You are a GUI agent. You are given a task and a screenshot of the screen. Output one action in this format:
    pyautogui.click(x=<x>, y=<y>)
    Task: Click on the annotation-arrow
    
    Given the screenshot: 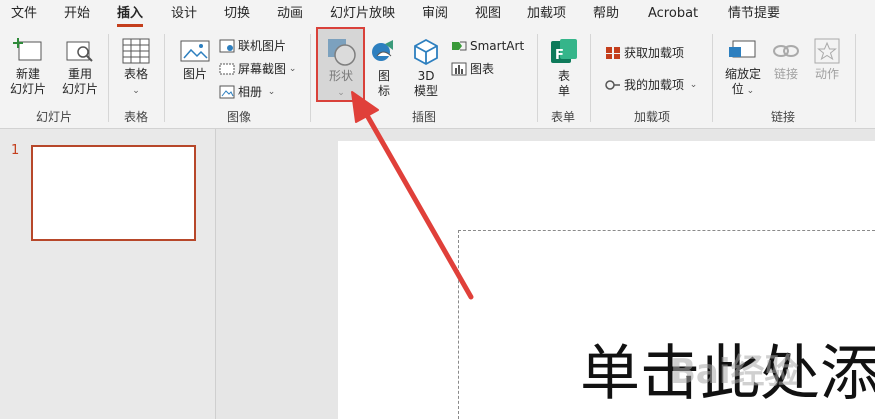 What is the action you would take?
    pyautogui.click(x=412, y=195)
    